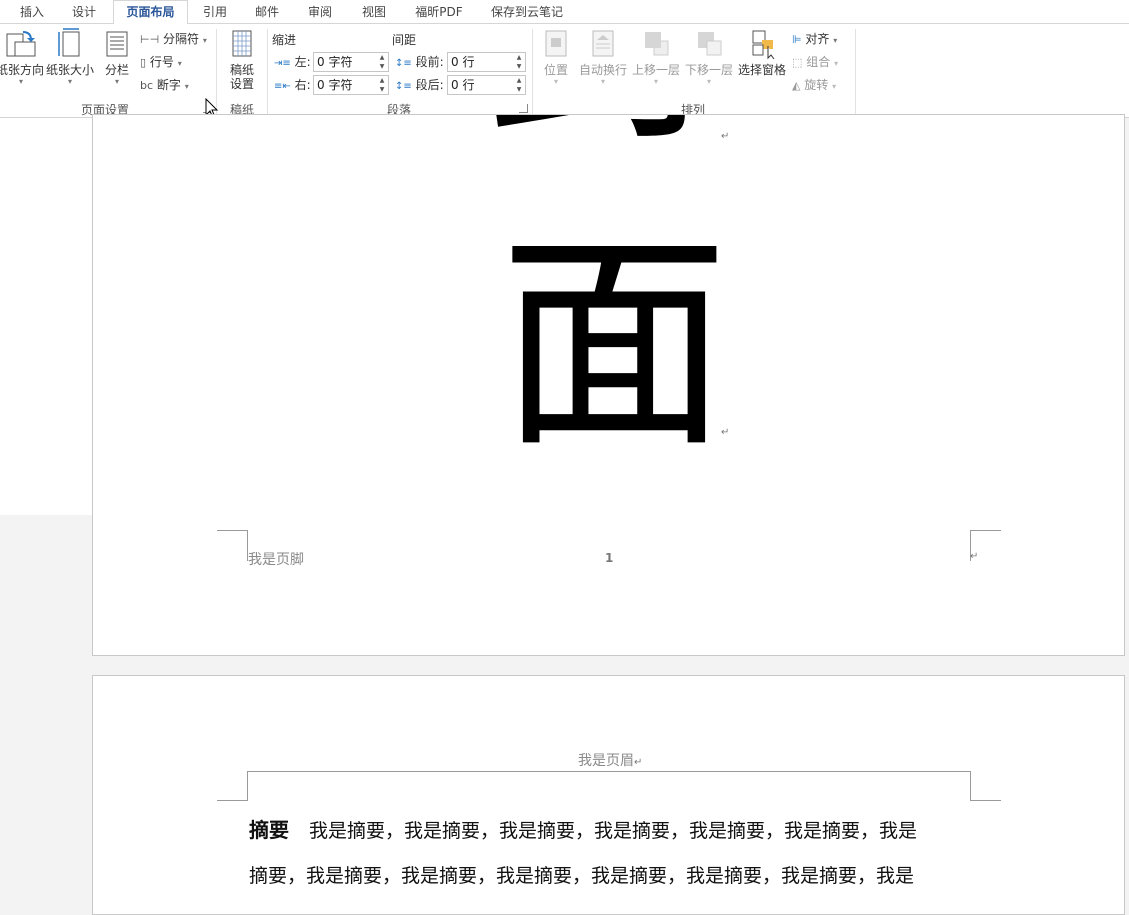  Describe the element at coordinates (282, 86) in the screenshot. I see `indent-right-icon: ≡⇤` at that location.